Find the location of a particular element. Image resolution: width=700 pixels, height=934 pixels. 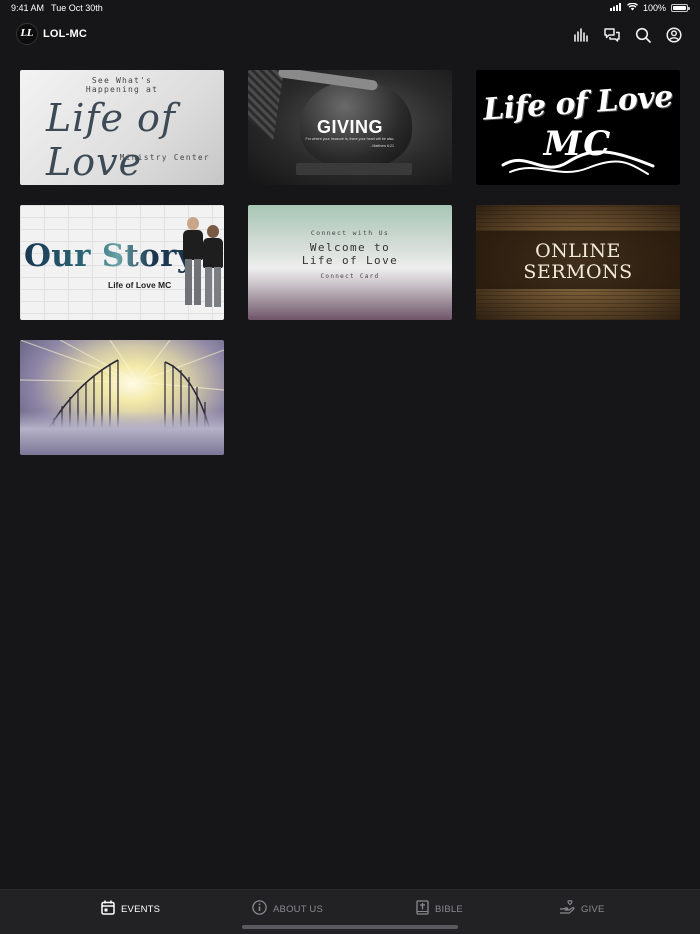

app-logo: LL is located at coordinates (27, 34).